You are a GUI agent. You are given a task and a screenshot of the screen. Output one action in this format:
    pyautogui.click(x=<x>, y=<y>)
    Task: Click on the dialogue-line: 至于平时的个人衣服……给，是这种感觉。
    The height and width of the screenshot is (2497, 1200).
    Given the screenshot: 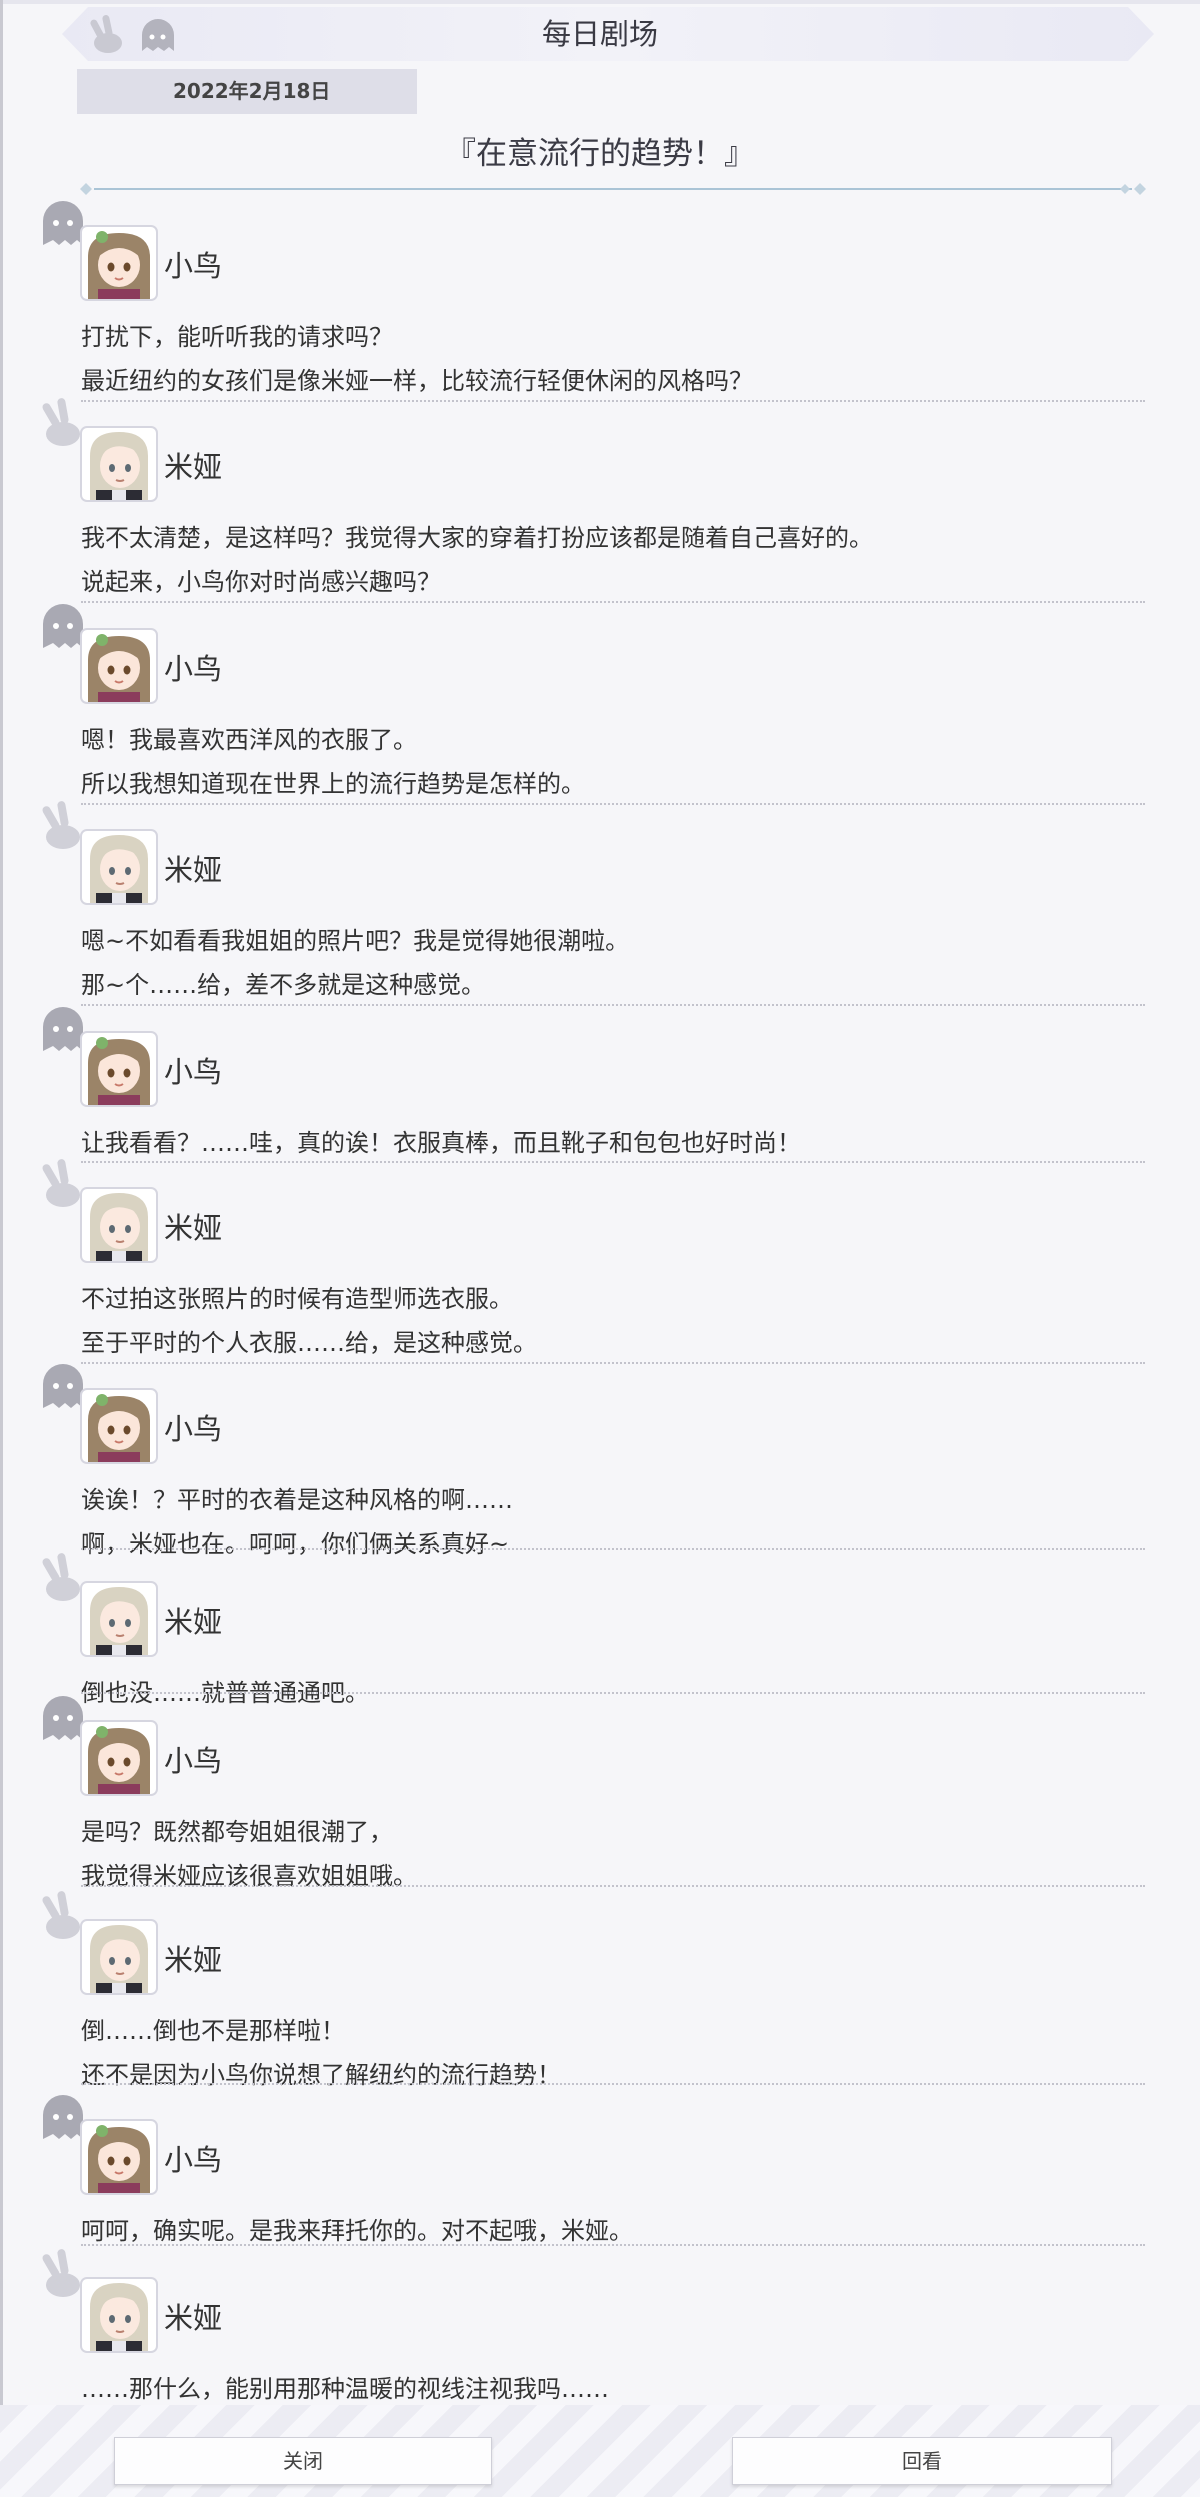 What is the action you would take?
    pyautogui.click(x=309, y=1343)
    